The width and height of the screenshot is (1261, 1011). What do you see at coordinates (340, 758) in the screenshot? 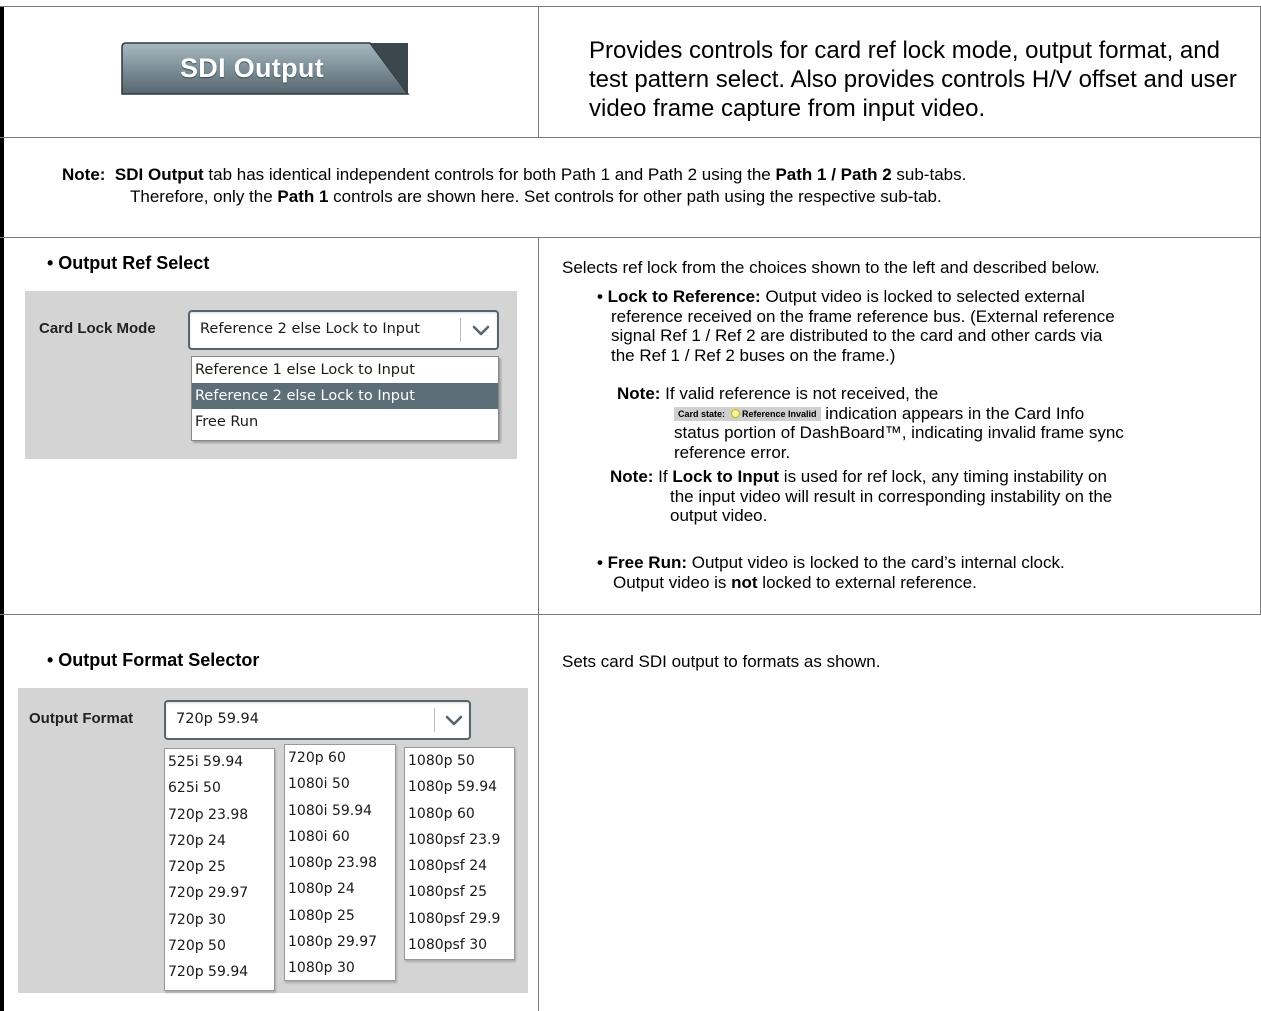
I see `format-option: 720p 60` at bounding box center [340, 758].